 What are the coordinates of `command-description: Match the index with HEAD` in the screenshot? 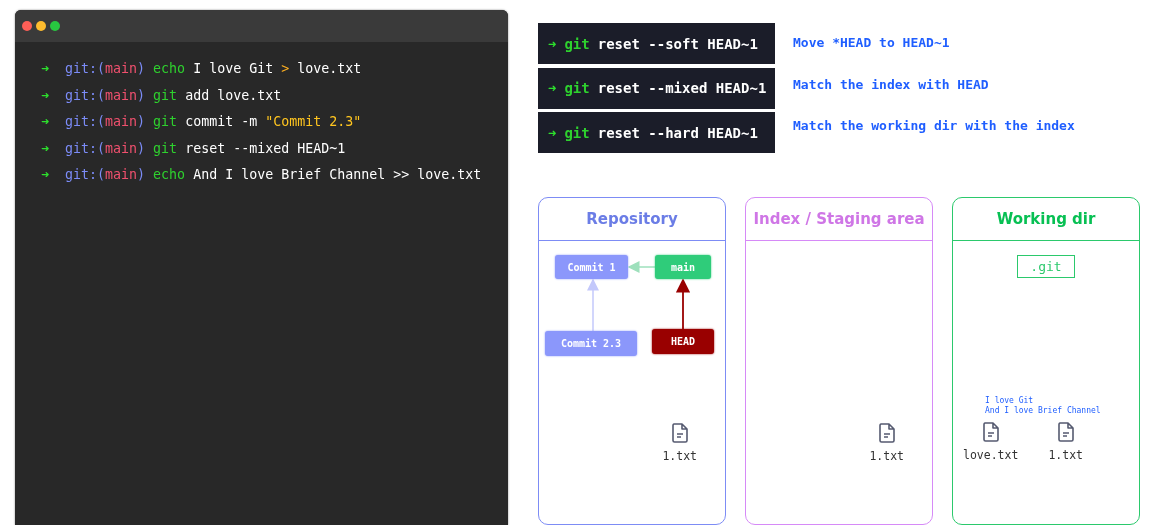 It's located at (891, 83).